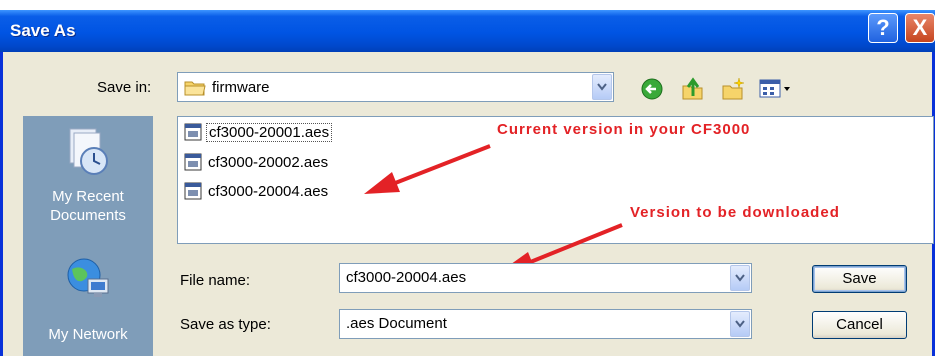 This screenshot has height=356, width=935. I want to click on cancel-button: Cancel, so click(859, 325).